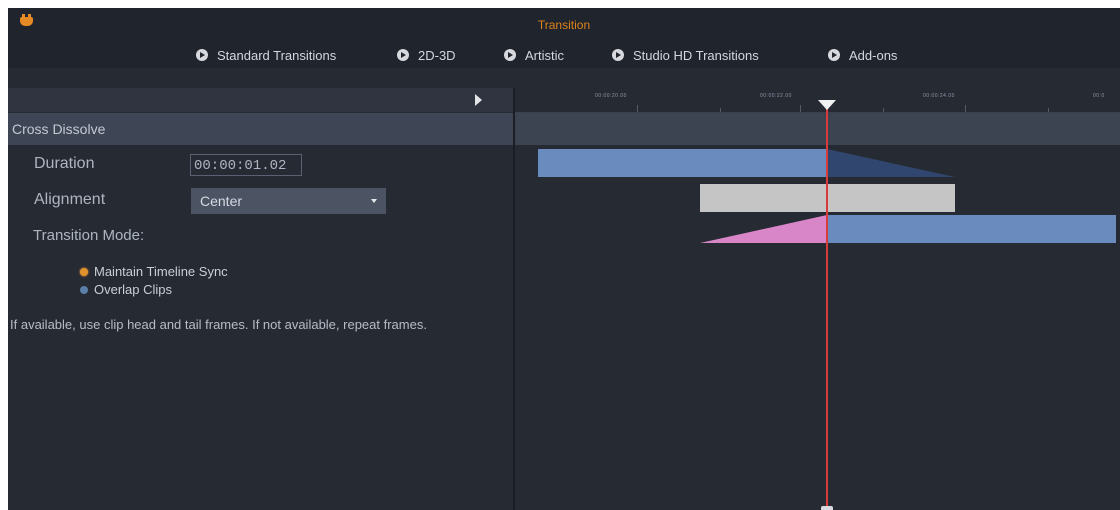 This screenshot has width=1120, height=510. What do you see at coordinates (260, 129) in the screenshot?
I see `transition-title-bar: Cross Dissolve` at bounding box center [260, 129].